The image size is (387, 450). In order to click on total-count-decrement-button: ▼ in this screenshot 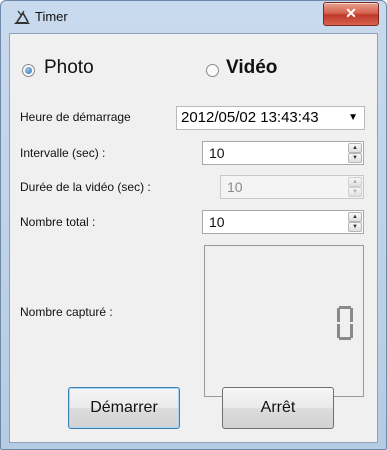, I will do `click(355, 227)`.